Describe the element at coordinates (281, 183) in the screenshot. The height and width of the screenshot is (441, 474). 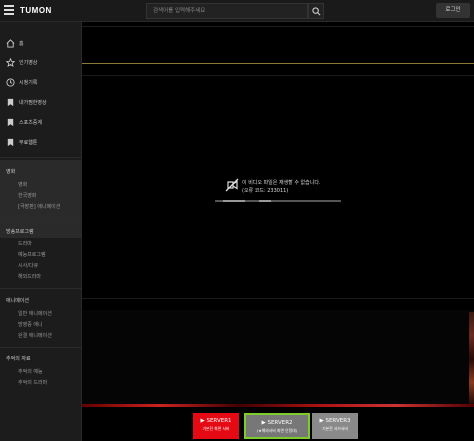
I see `error-line: 이 비디오 파일은 재생할 수 없습니다.` at that location.